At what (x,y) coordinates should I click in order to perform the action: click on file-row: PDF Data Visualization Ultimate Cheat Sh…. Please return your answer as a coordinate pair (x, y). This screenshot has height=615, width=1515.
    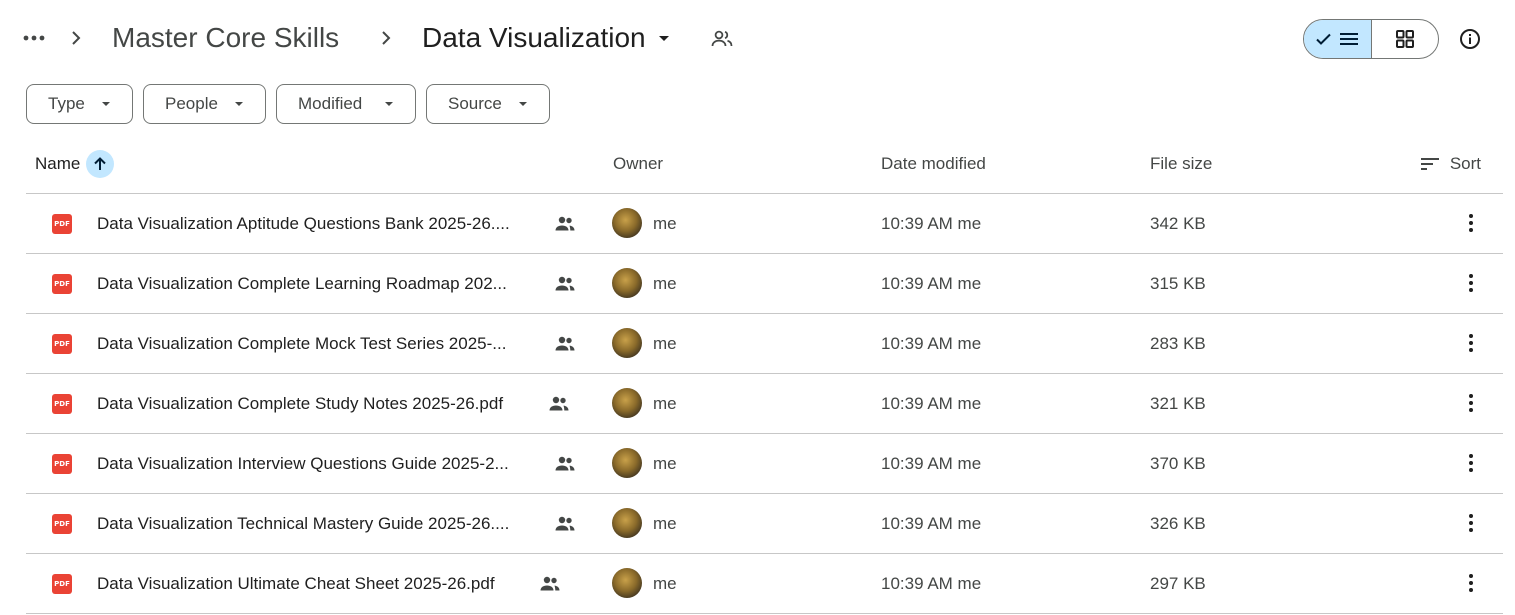
    Looking at the image, I should click on (764, 584).